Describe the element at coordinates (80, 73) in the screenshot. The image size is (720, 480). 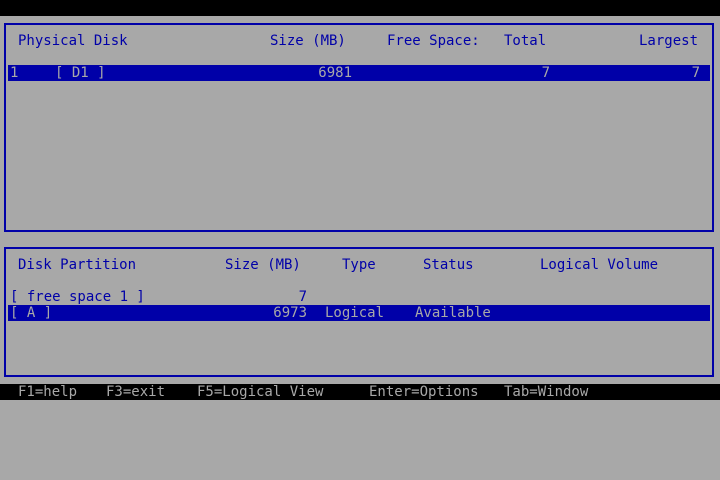
I see `disk-name: [ D1 ]` at that location.